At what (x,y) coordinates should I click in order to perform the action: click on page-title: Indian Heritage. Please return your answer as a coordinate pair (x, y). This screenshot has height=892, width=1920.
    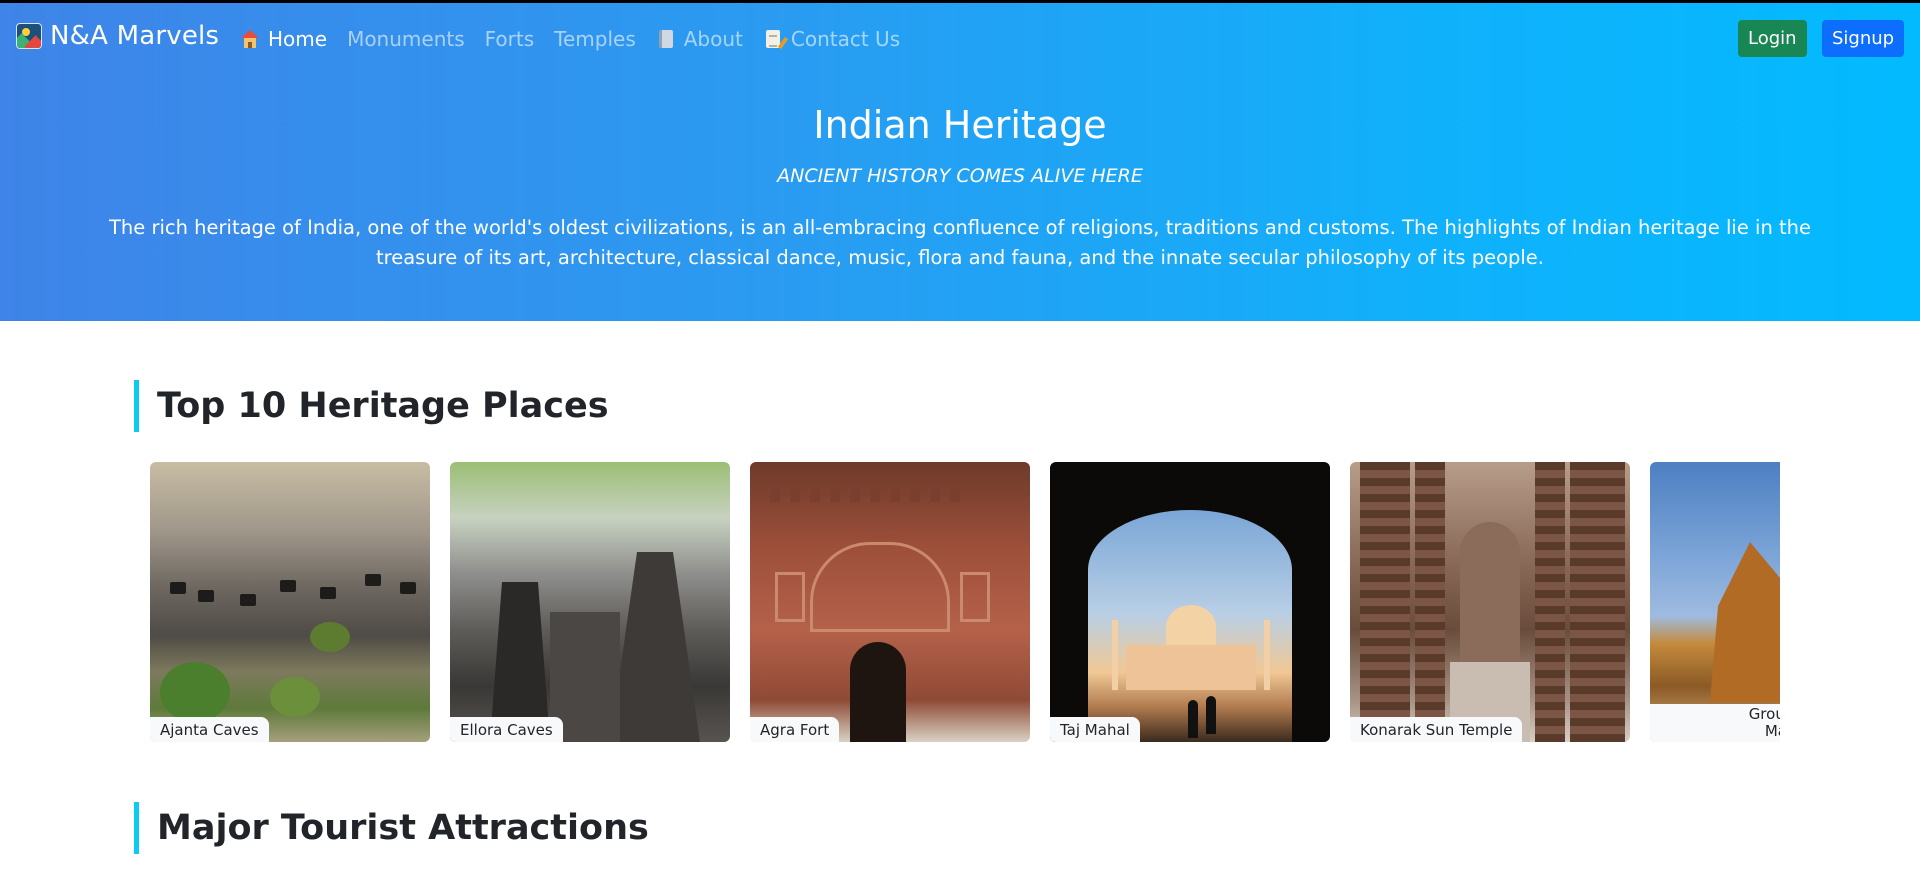
    Looking at the image, I should click on (960, 125).